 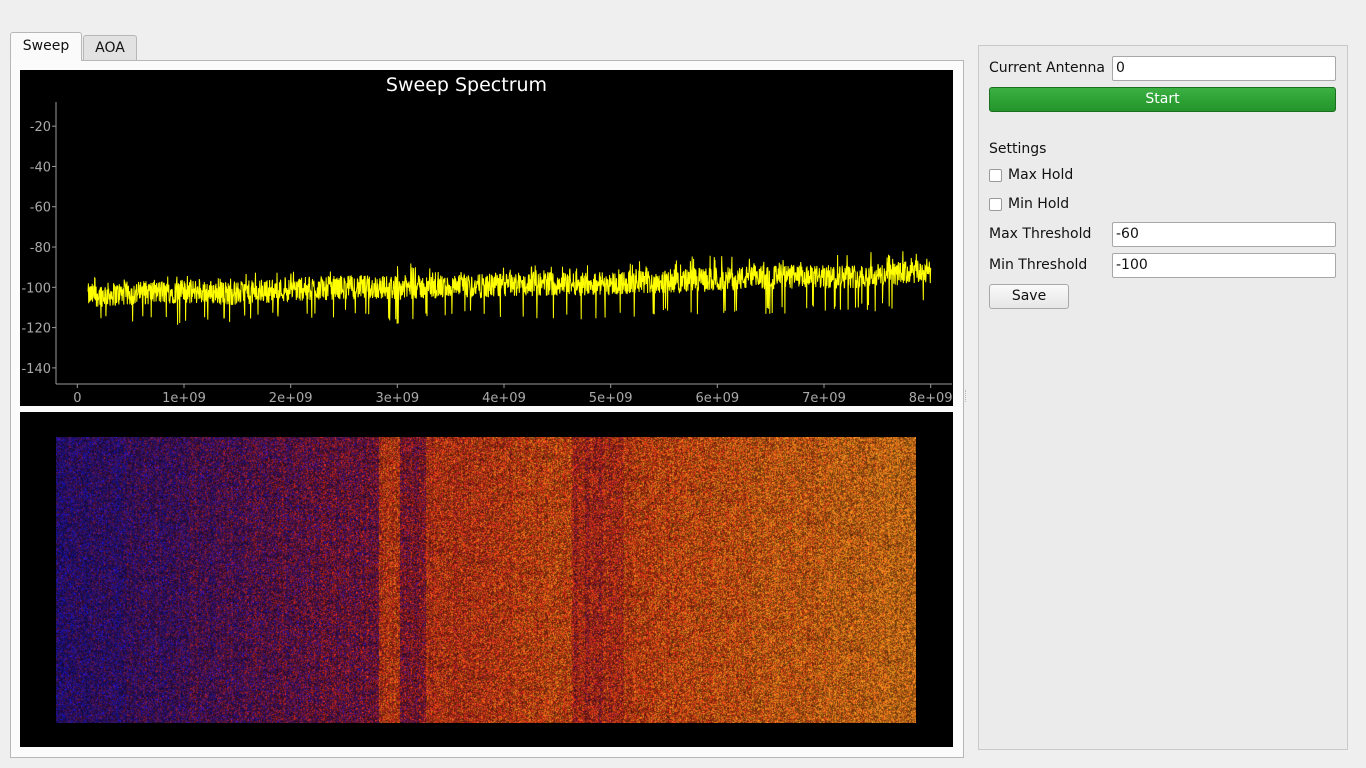 What do you see at coordinates (611, 398) in the screenshot?
I see `x-tick-label: 5e+09` at bounding box center [611, 398].